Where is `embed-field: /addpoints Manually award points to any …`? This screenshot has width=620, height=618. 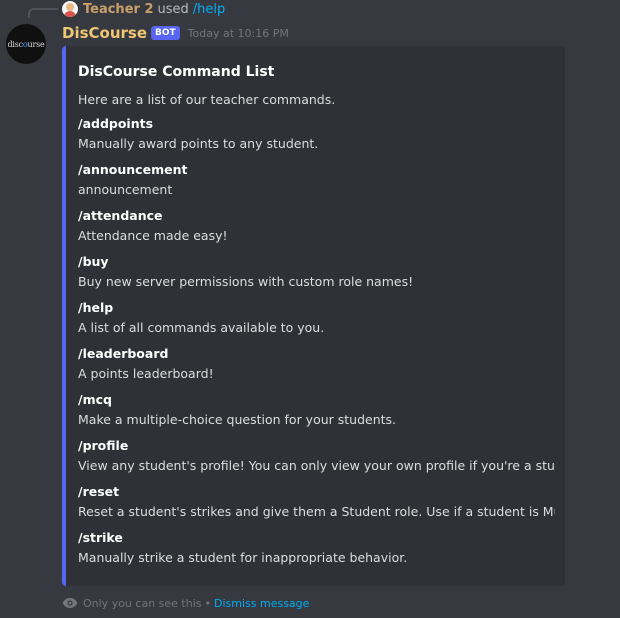
embed-field: /addpoints Manually award points to any … is located at coordinates (316, 134).